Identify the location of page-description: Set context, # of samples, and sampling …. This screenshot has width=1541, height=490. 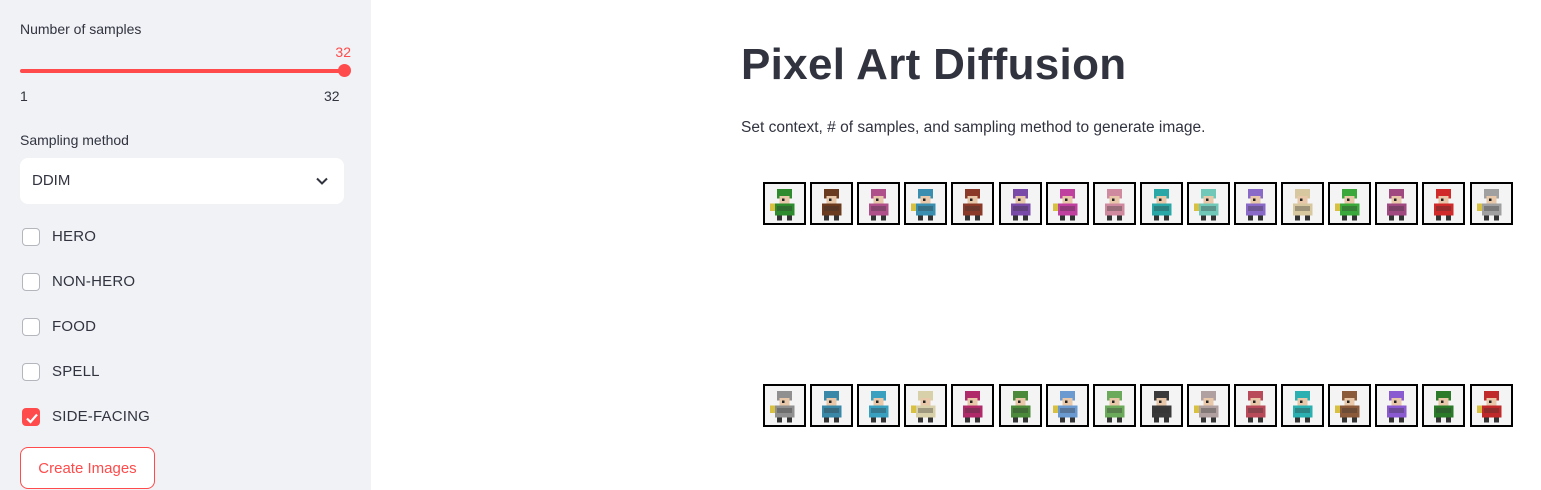
(973, 127).